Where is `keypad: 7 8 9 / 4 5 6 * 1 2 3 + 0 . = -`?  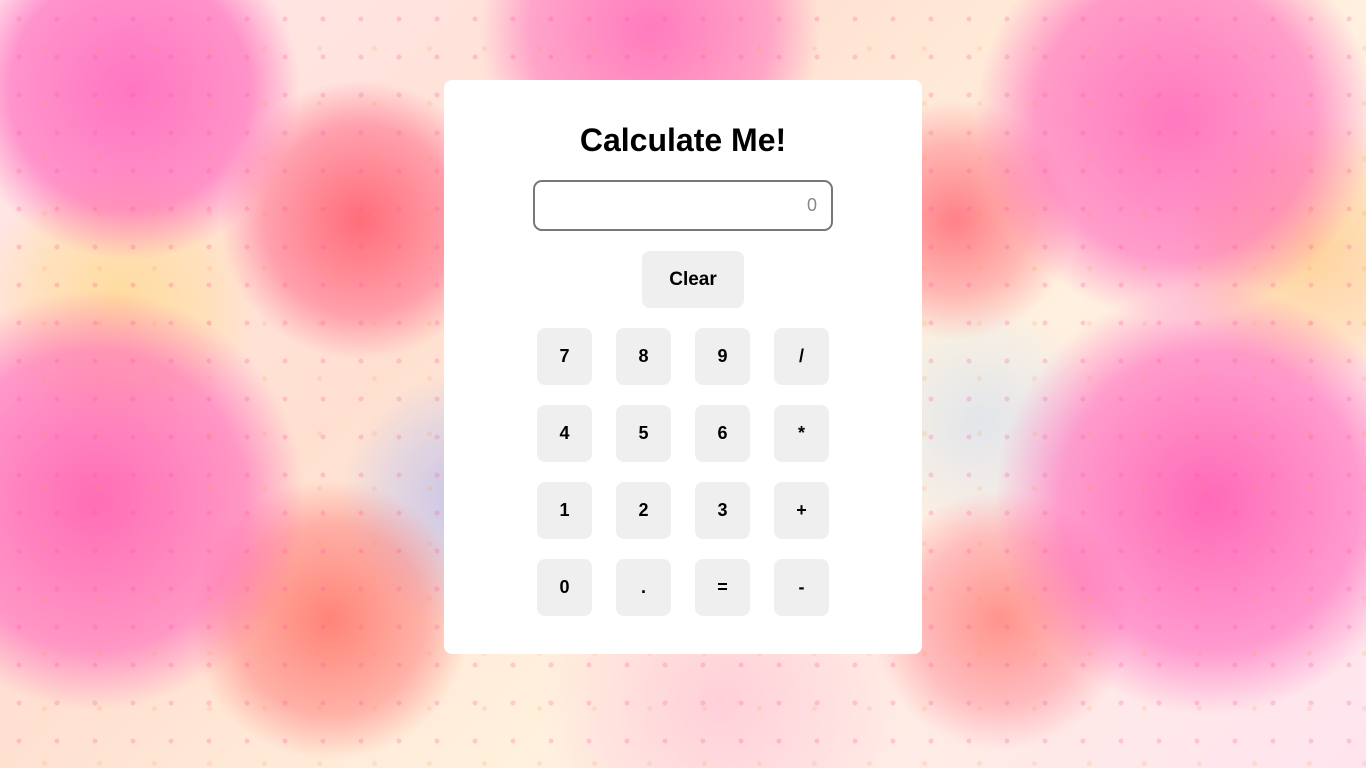 keypad: 7 8 9 / 4 5 6 * 1 2 3 + 0 . = - is located at coordinates (683, 472).